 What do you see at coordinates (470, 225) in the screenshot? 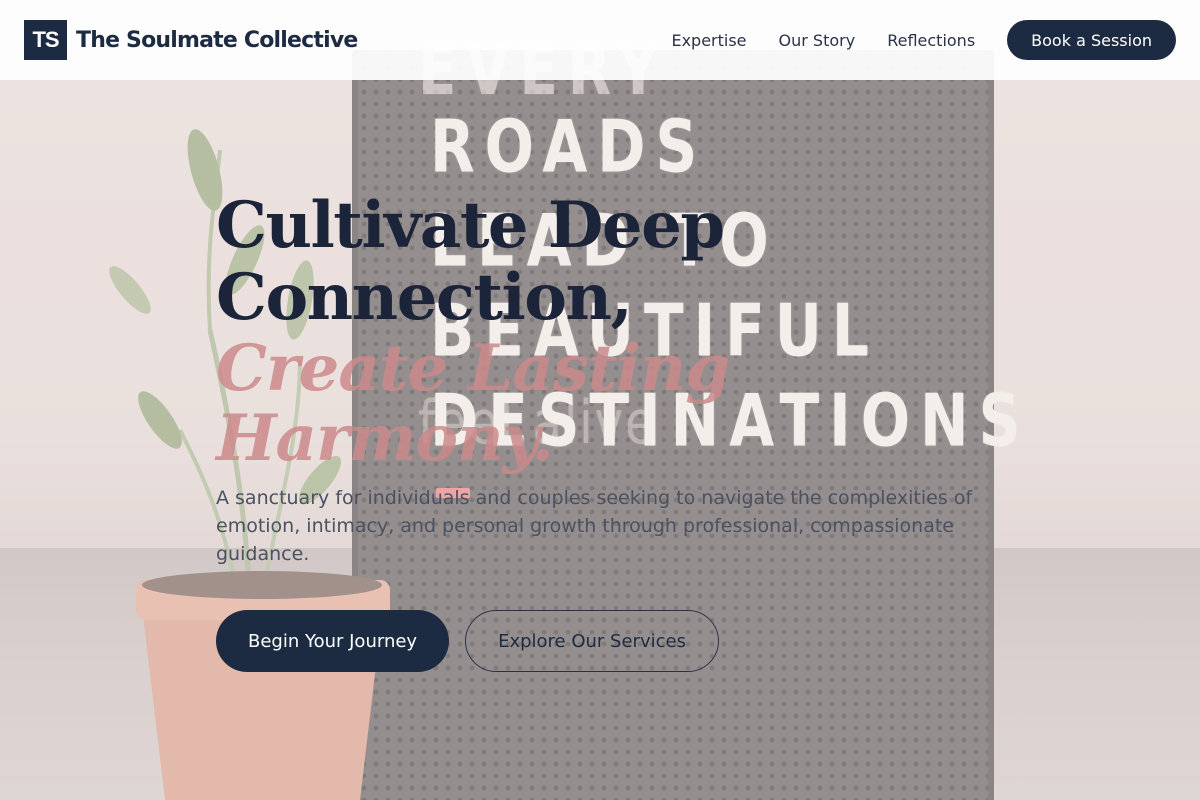
I see `hero-headline-line-1: Cultivate Deep` at bounding box center [470, 225].